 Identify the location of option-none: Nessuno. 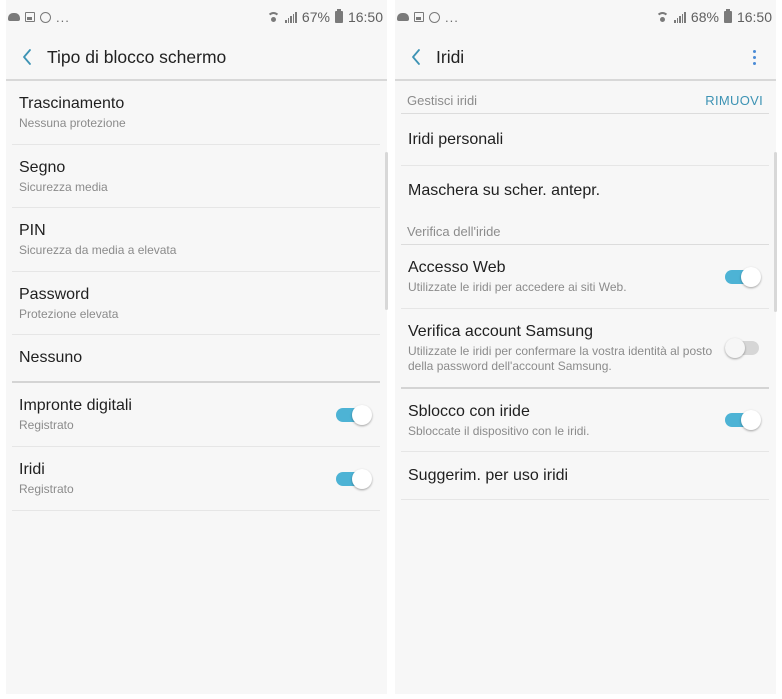
(196, 359).